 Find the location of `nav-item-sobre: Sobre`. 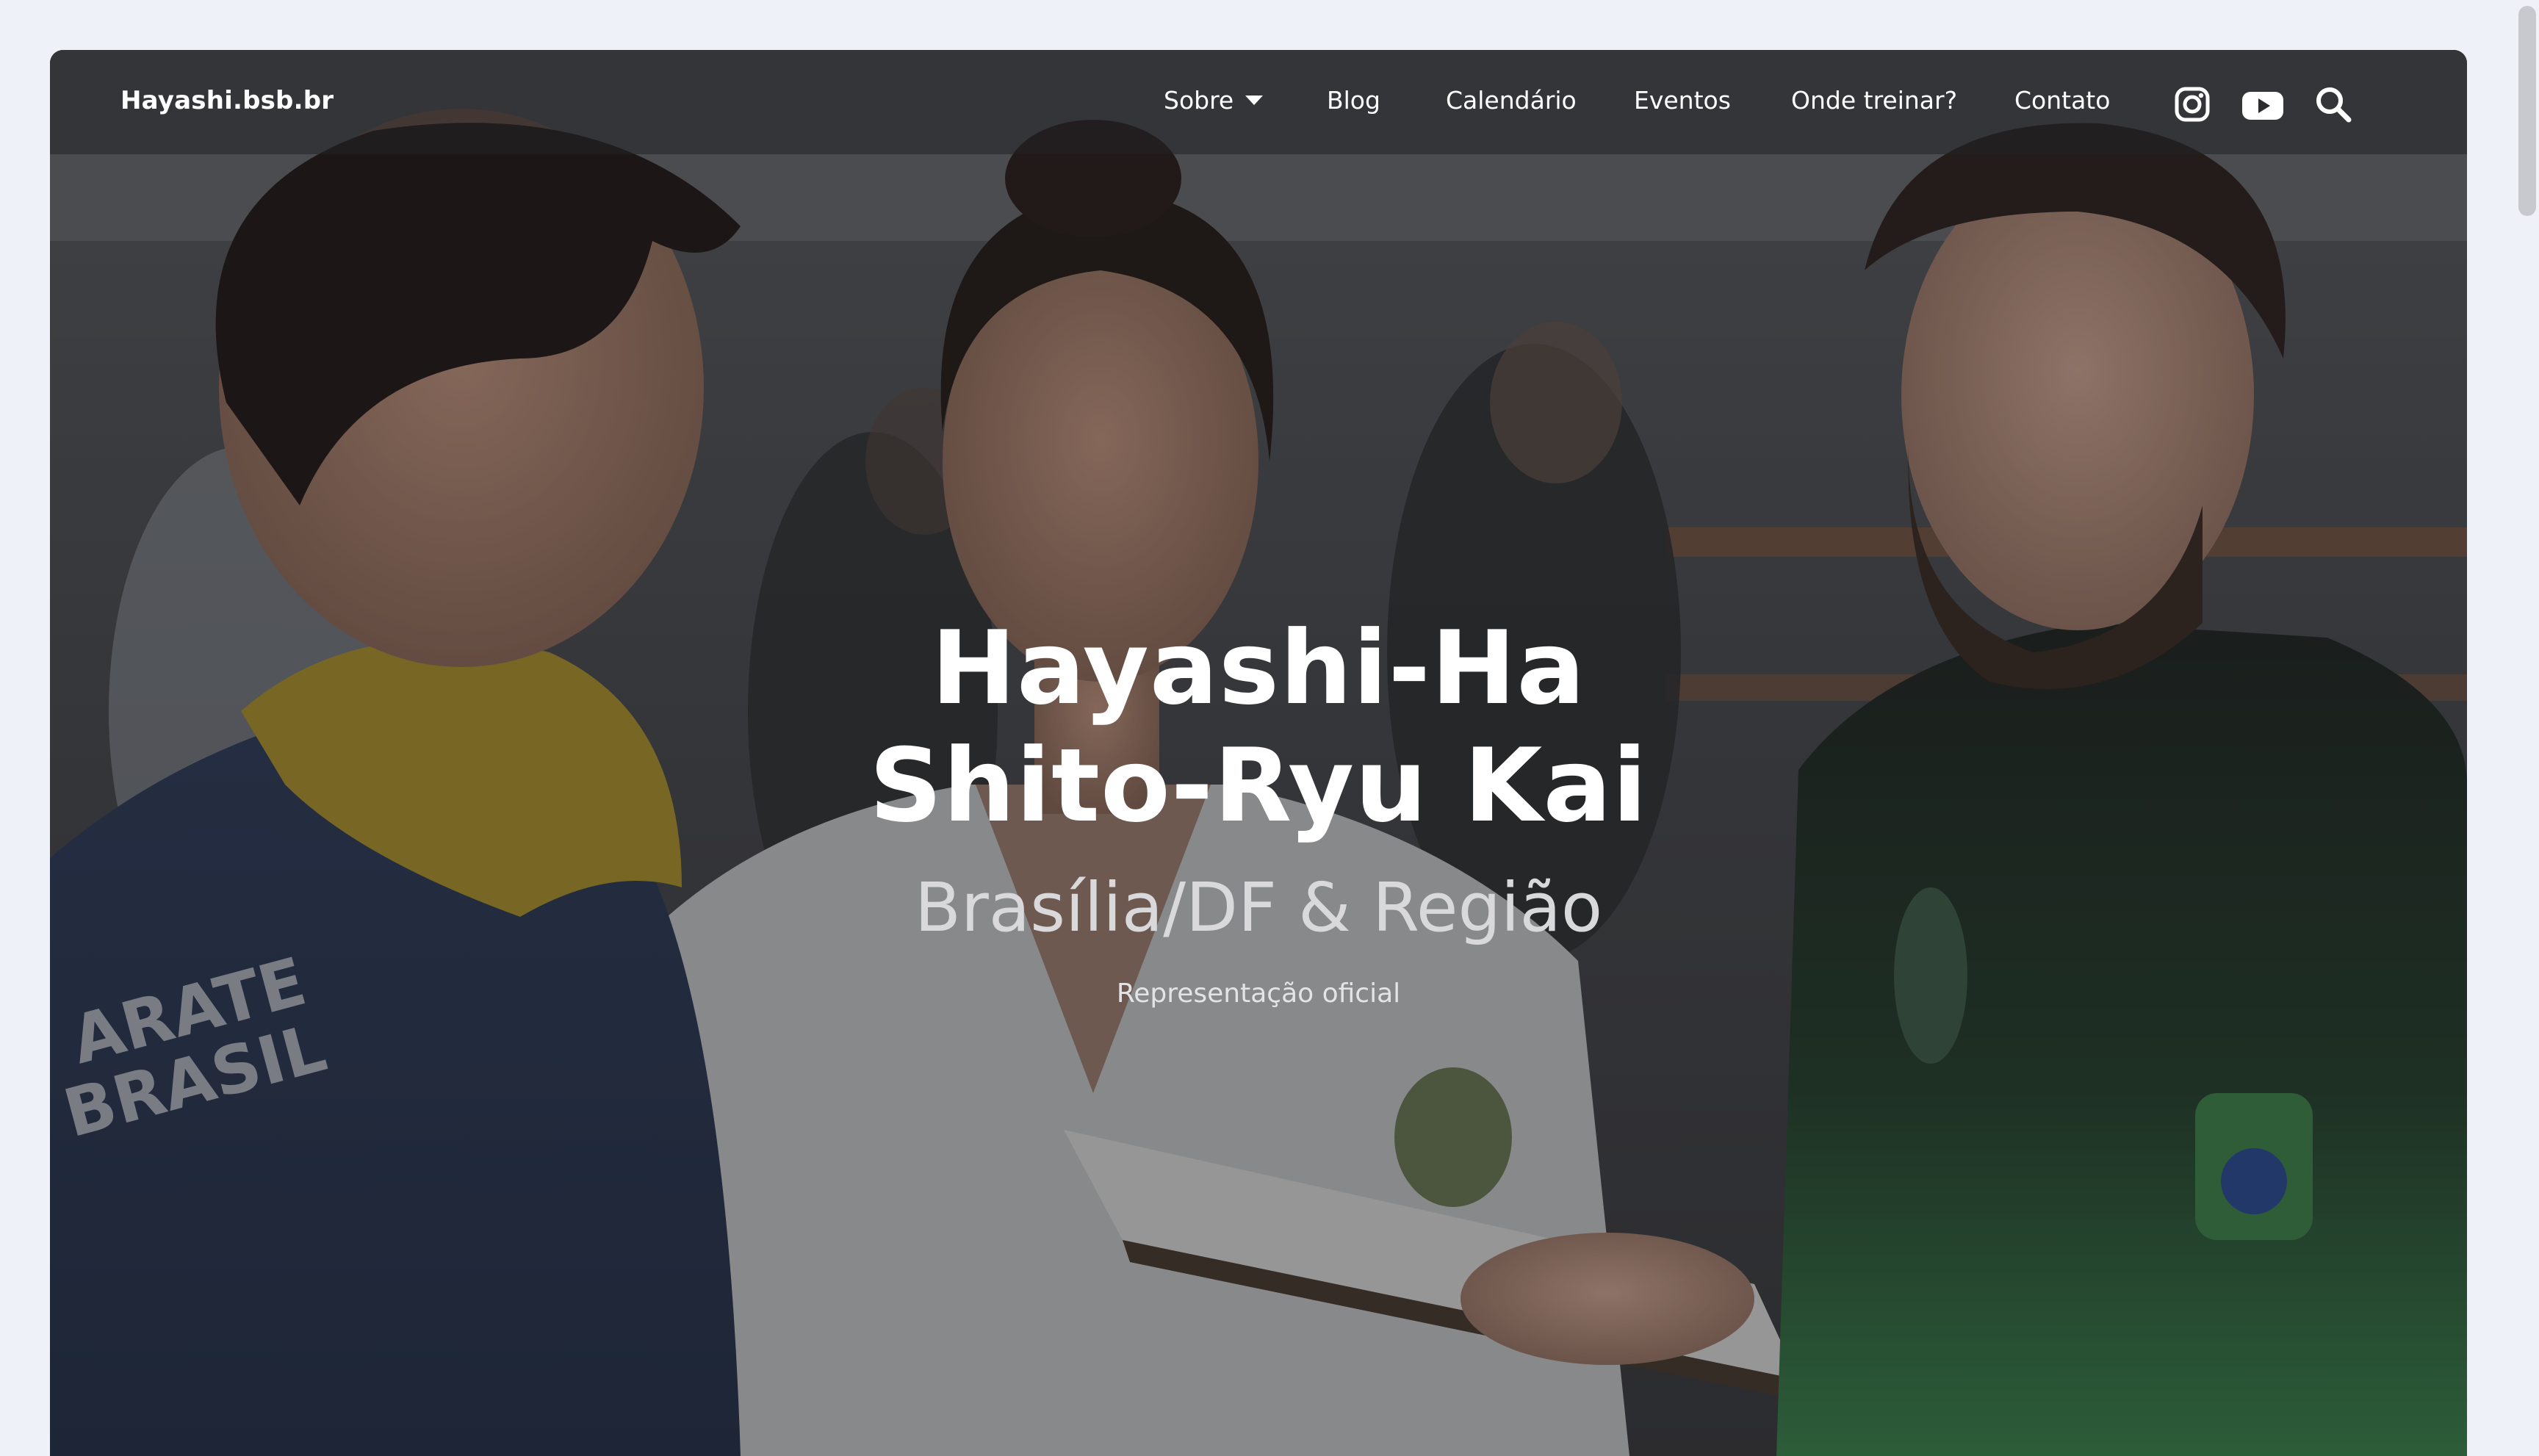

nav-item-sobre: Sobre is located at coordinates (1214, 100).